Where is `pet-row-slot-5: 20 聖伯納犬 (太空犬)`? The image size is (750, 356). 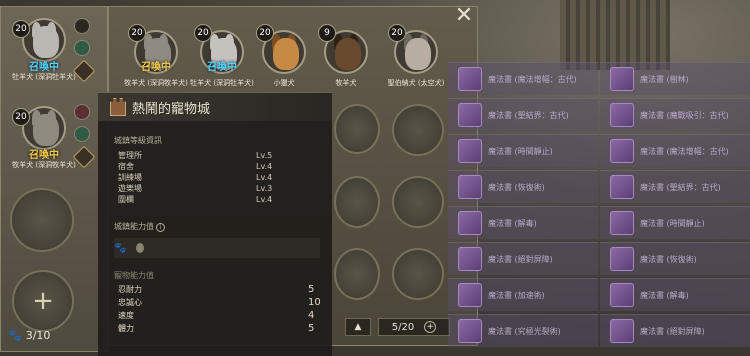
pet-row-slot-5: 20 聖伯納犬 (太空犬) is located at coordinates (416, 56).